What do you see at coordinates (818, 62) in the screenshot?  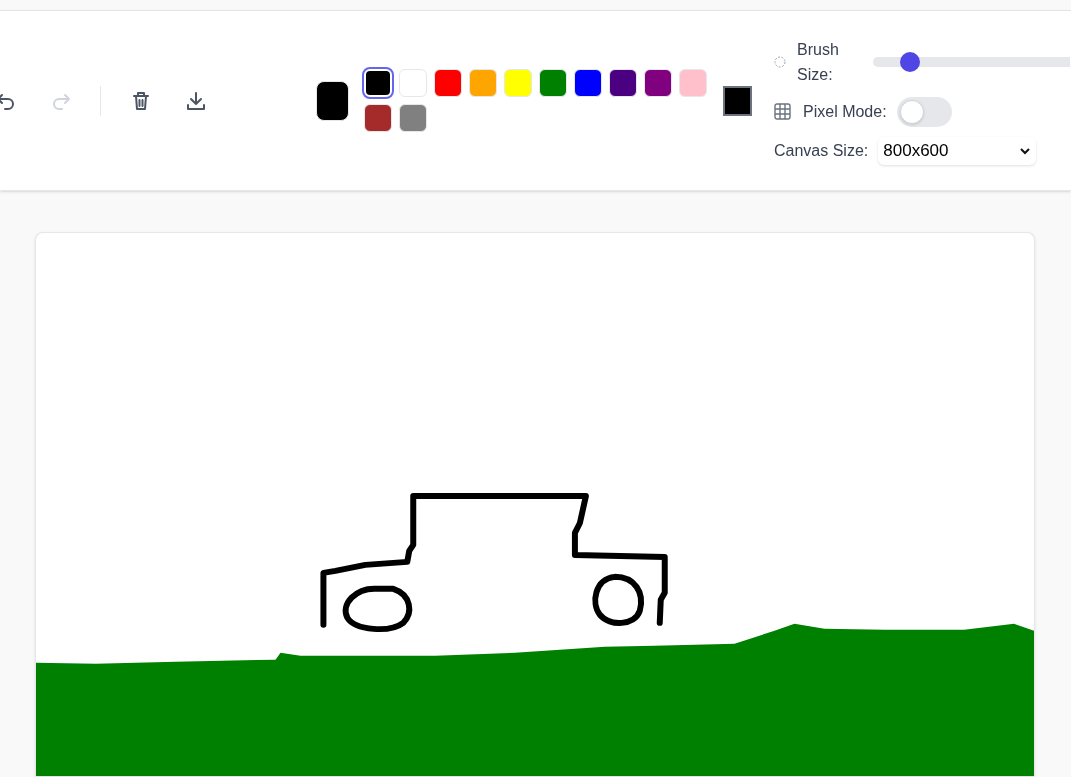 I see `brush-size-label: Brush Size:` at bounding box center [818, 62].